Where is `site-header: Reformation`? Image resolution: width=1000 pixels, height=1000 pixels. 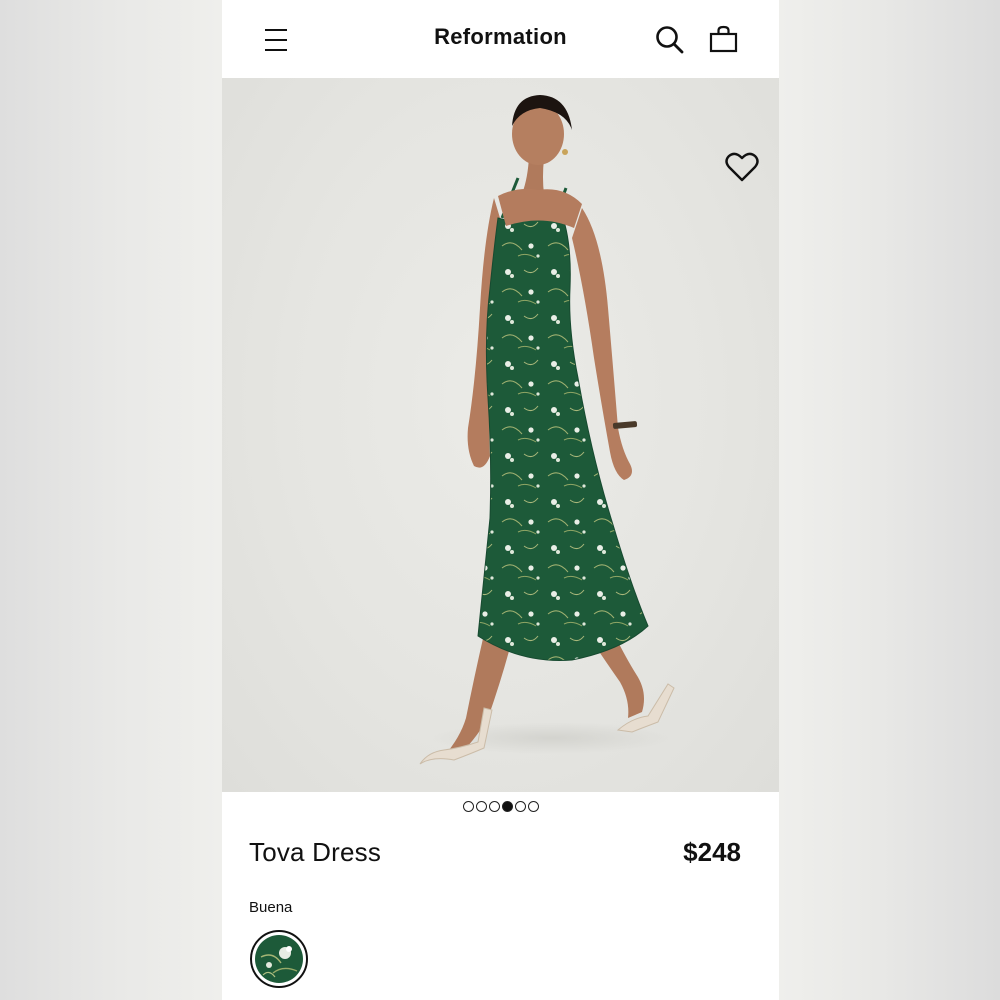
site-header: Reformation is located at coordinates (500, 39).